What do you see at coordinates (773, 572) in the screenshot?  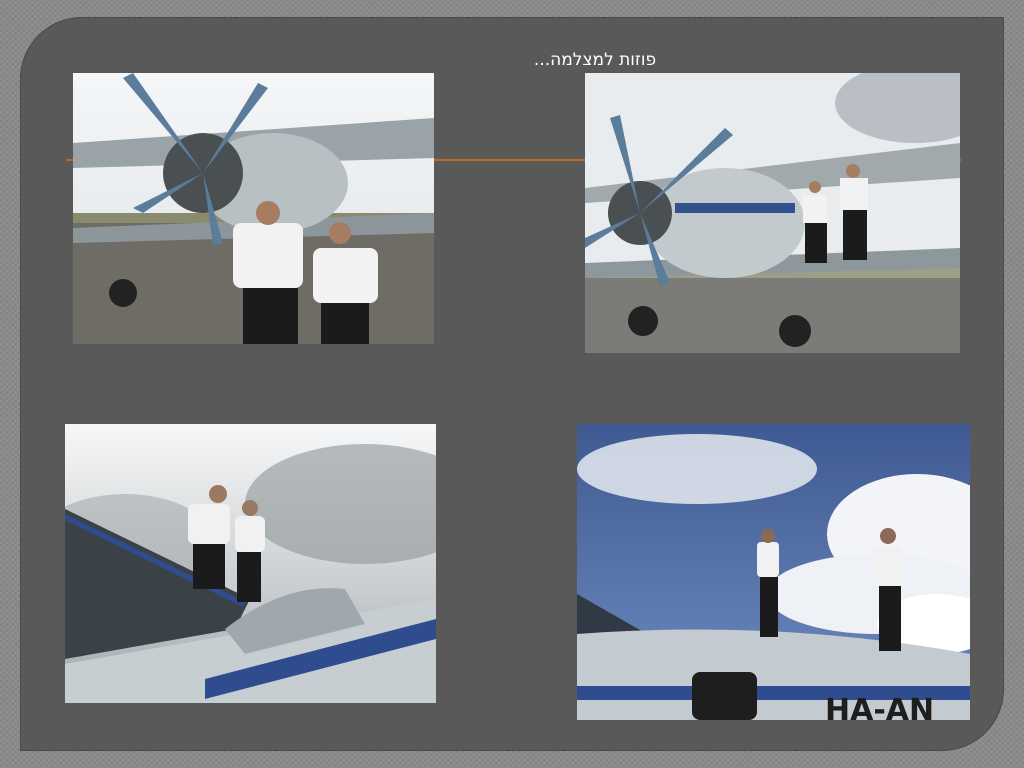 I see `photo-people-on-fuselage-sky: HA-AN` at bounding box center [773, 572].